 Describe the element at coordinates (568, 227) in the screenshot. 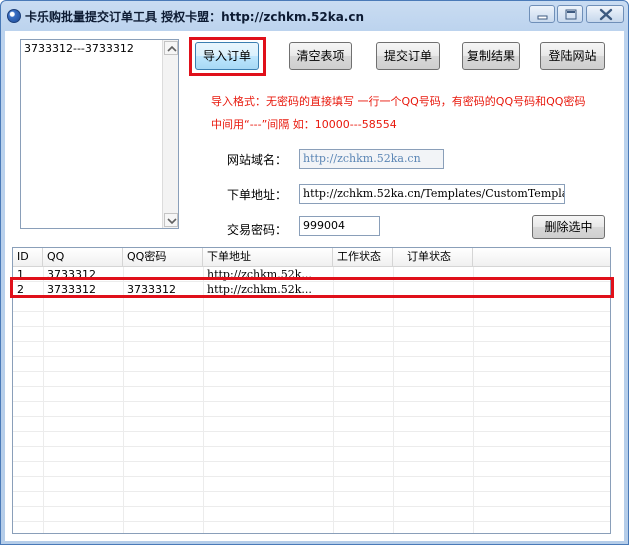

I see `delete-selected-button: 删除选中` at that location.